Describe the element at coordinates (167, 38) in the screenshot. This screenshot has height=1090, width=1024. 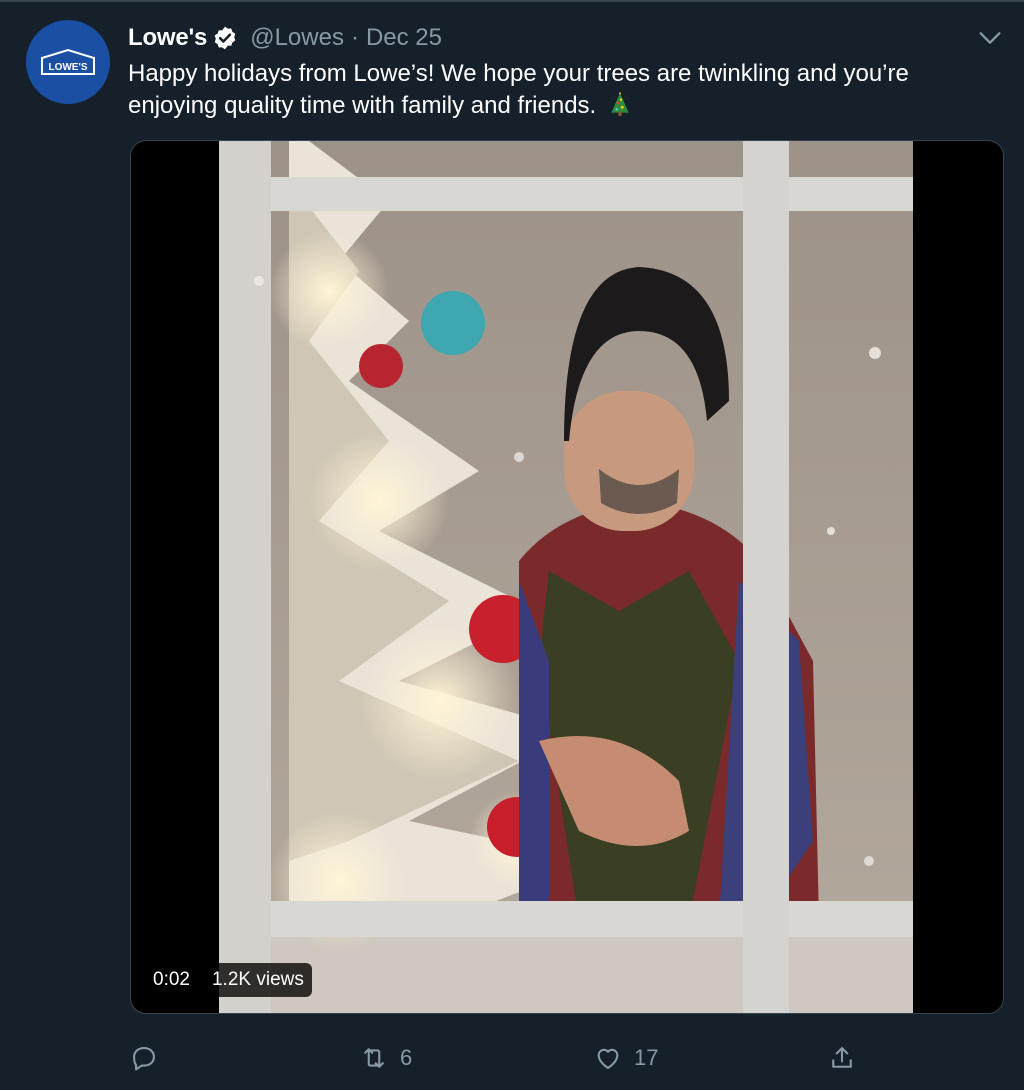
I see `author-name: Lowe's` at that location.